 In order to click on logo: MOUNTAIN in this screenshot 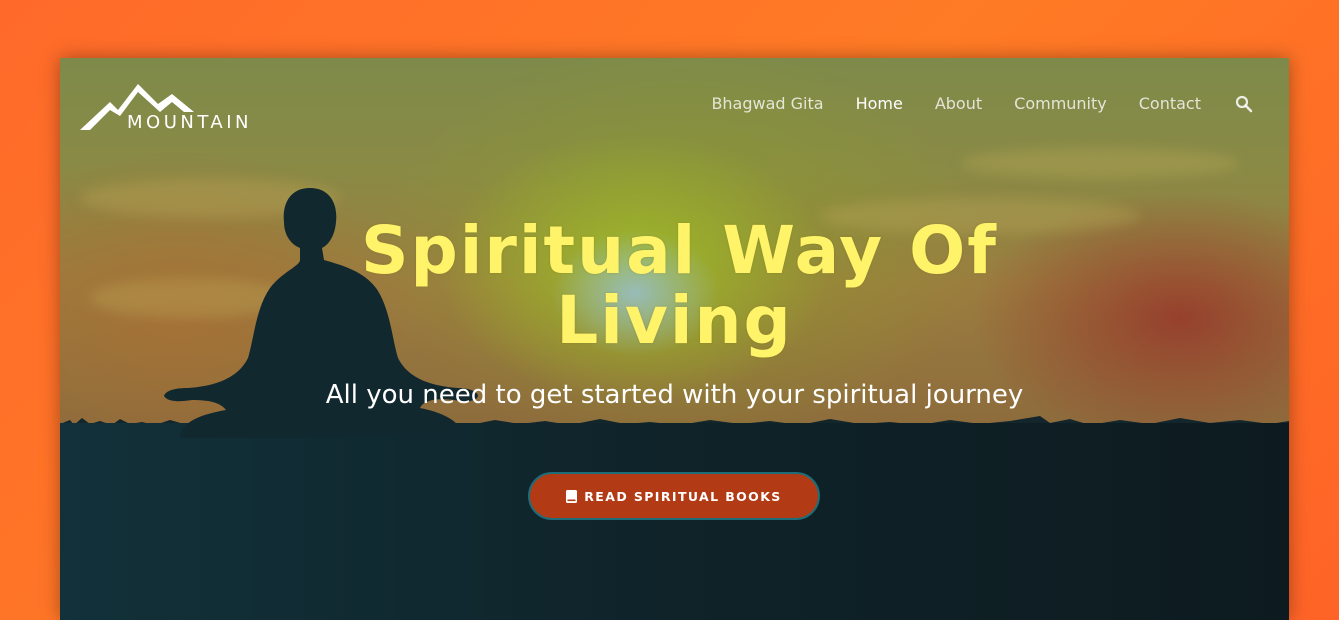, I will do `click(172, 107)`.